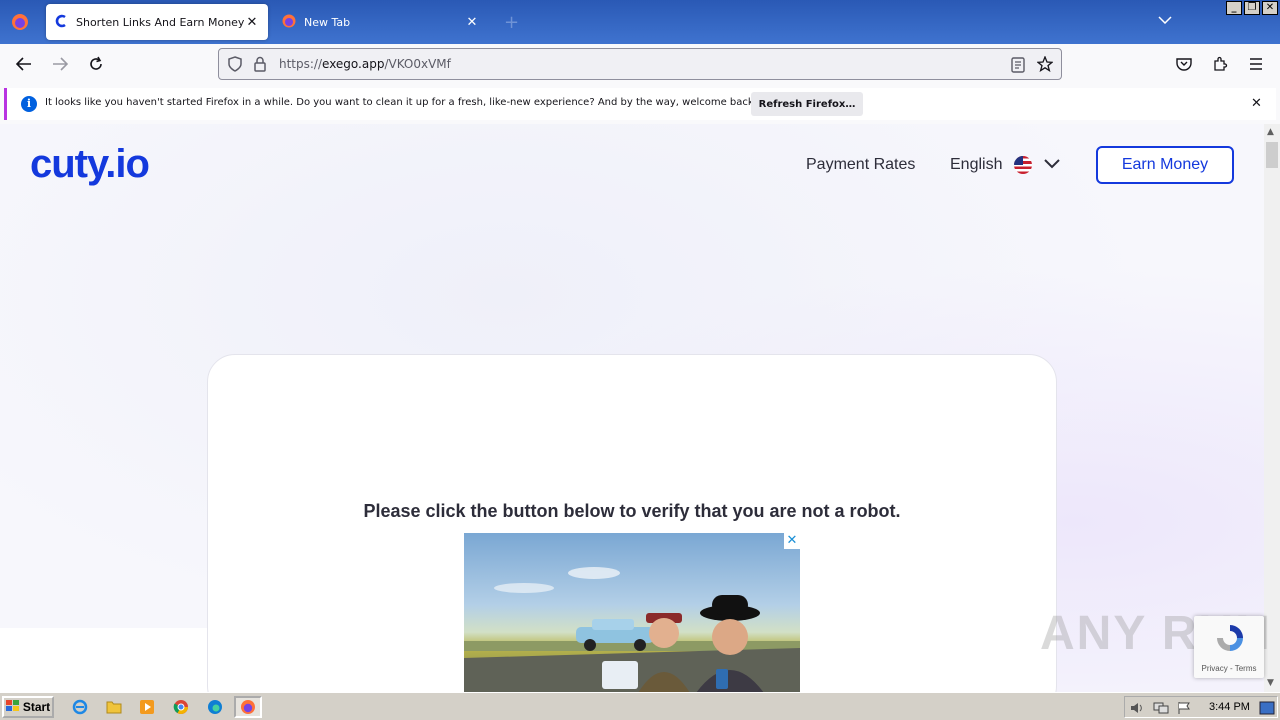  What do you see at coordinates (792, 541) in the screenshot?
I see `close-ad-icon: ✕` at bounding box center [792, 541].